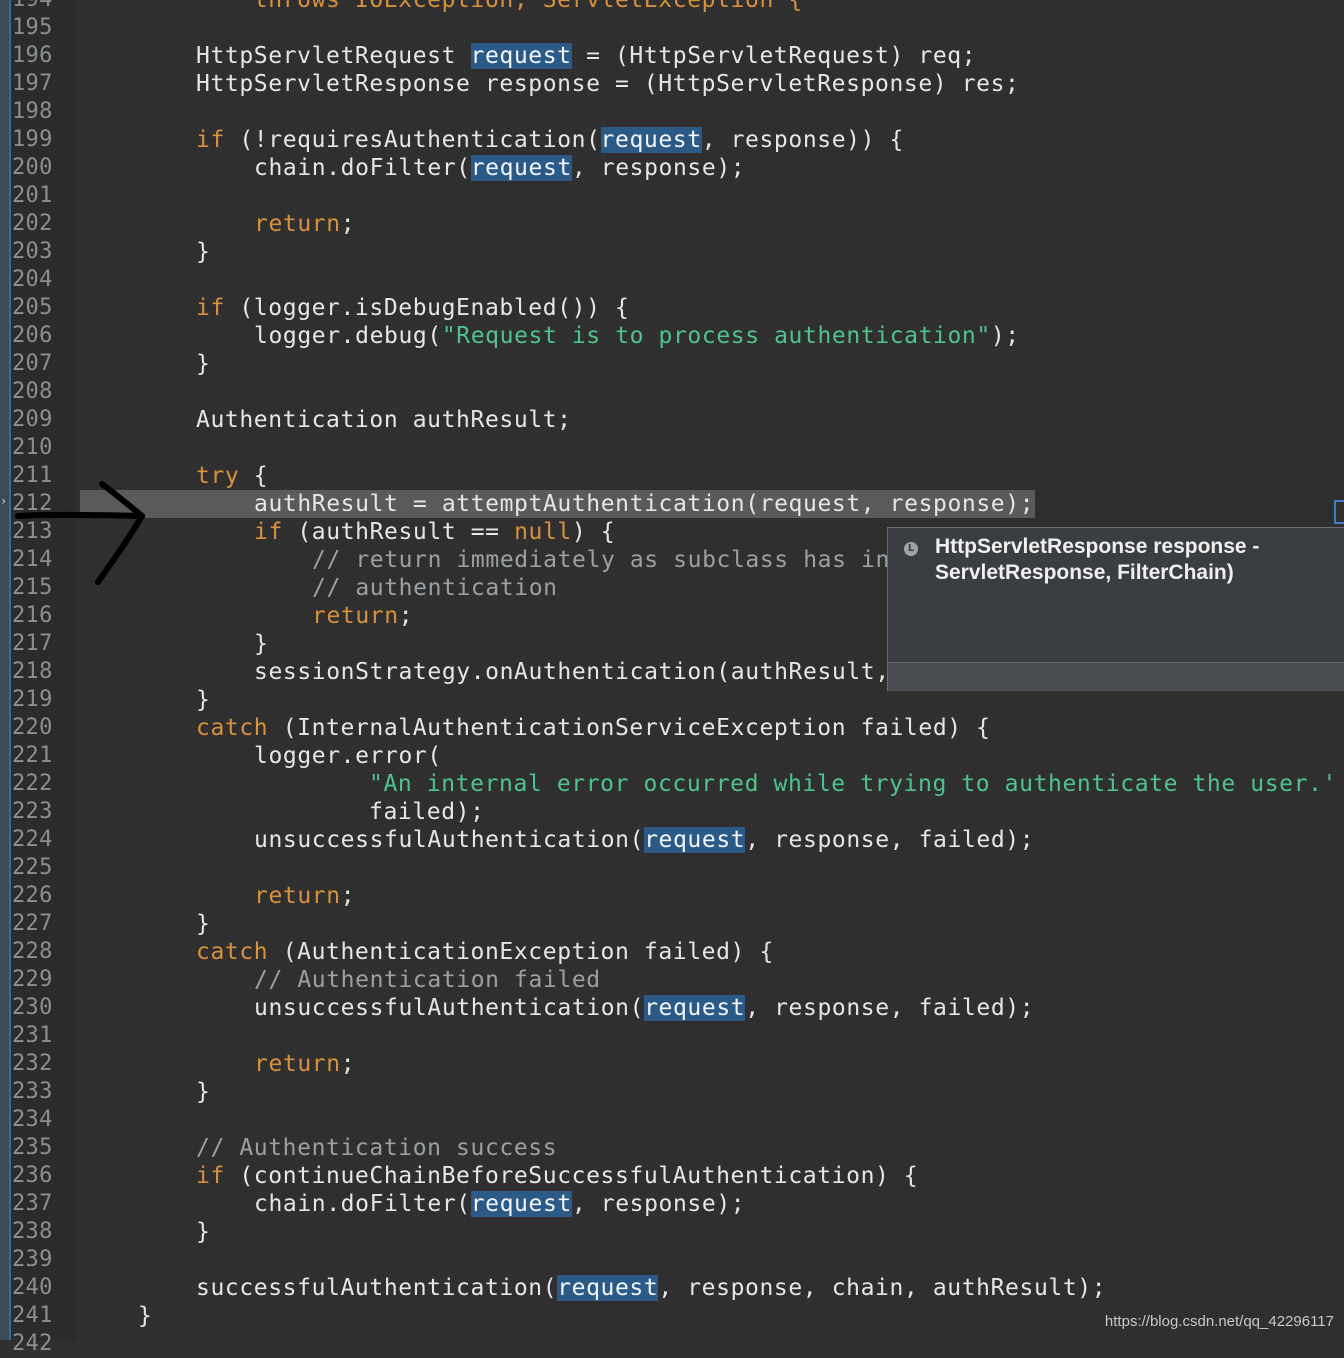 Image resolution: width=1344 pixels, height=1358 pixels. I want to click on code-text: );, so click(1005, 336).